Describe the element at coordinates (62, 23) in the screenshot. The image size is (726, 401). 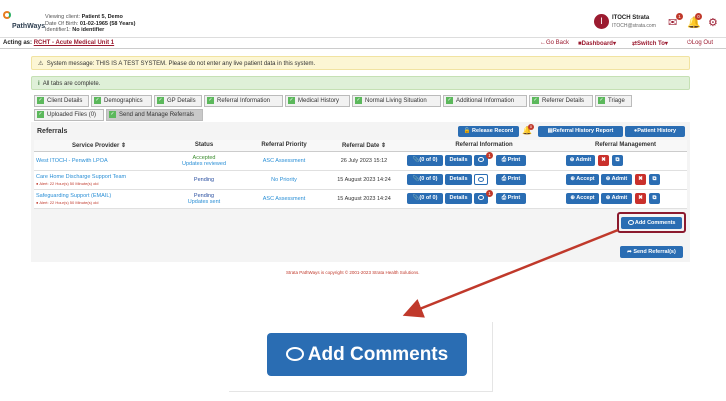
I see `dob-label: Date Of Birth:` at that location.